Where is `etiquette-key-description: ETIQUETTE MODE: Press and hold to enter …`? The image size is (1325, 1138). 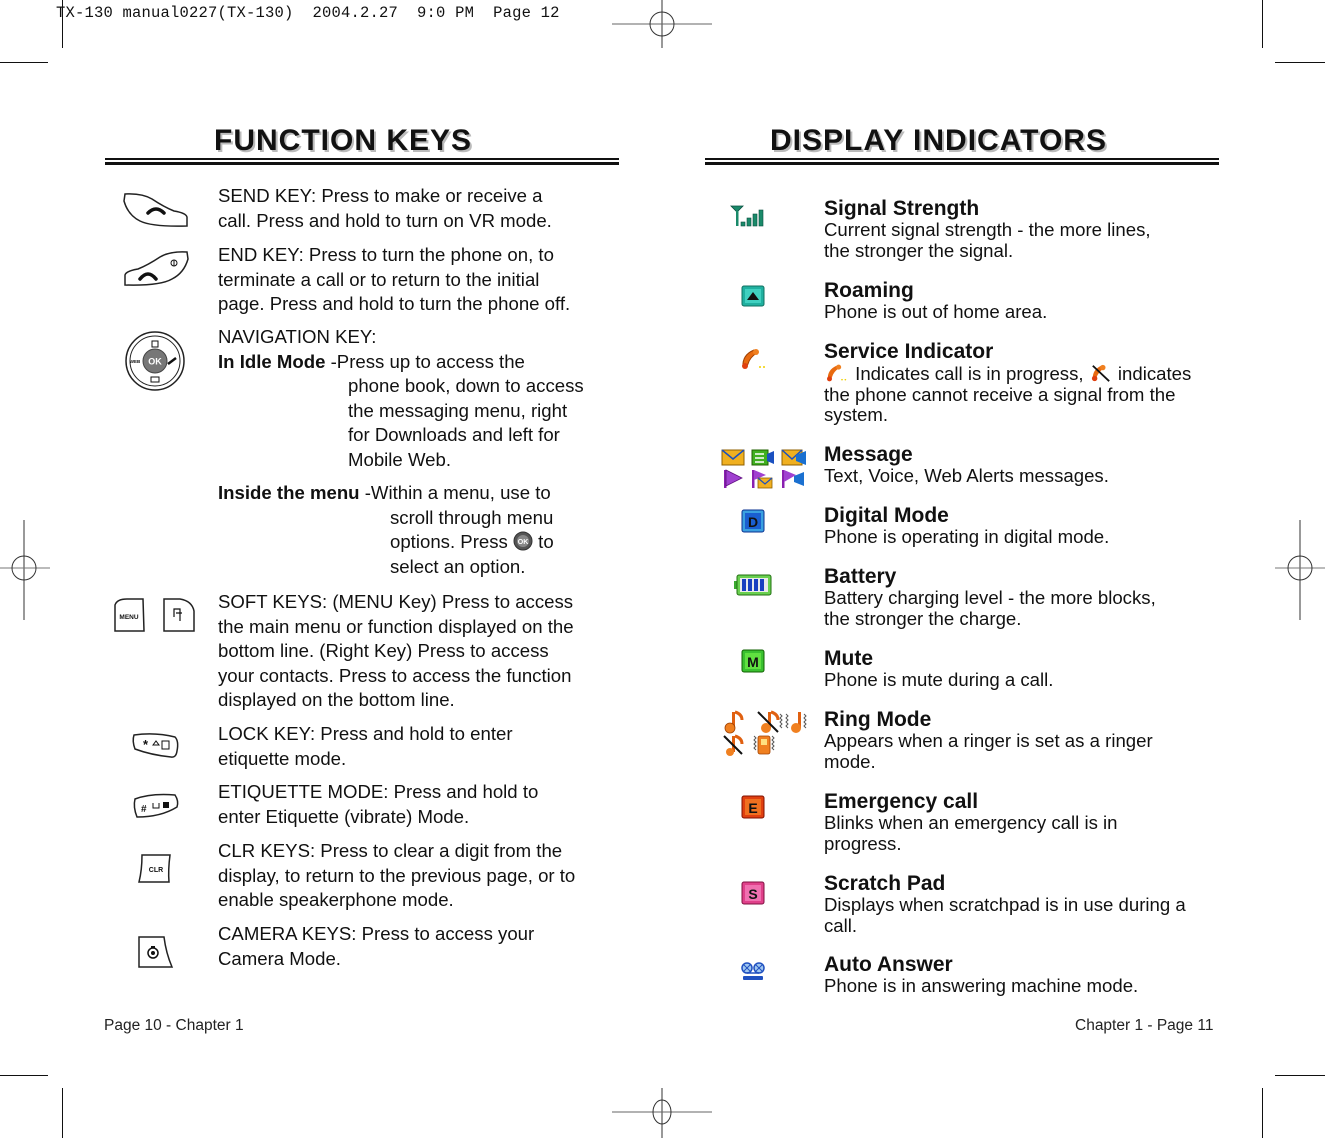
etiquette-key-description: ETIQUETTE MODE: Press and hold to enter … is located at coordinates (418, 804).